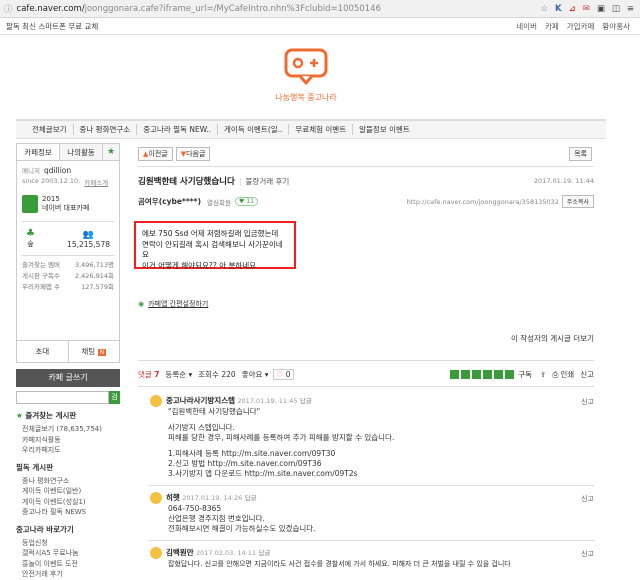  What do you see at coordinates (601, 9) in the screenshot?
I see `extension-icon: ▣` at bounding box center [601, 9].